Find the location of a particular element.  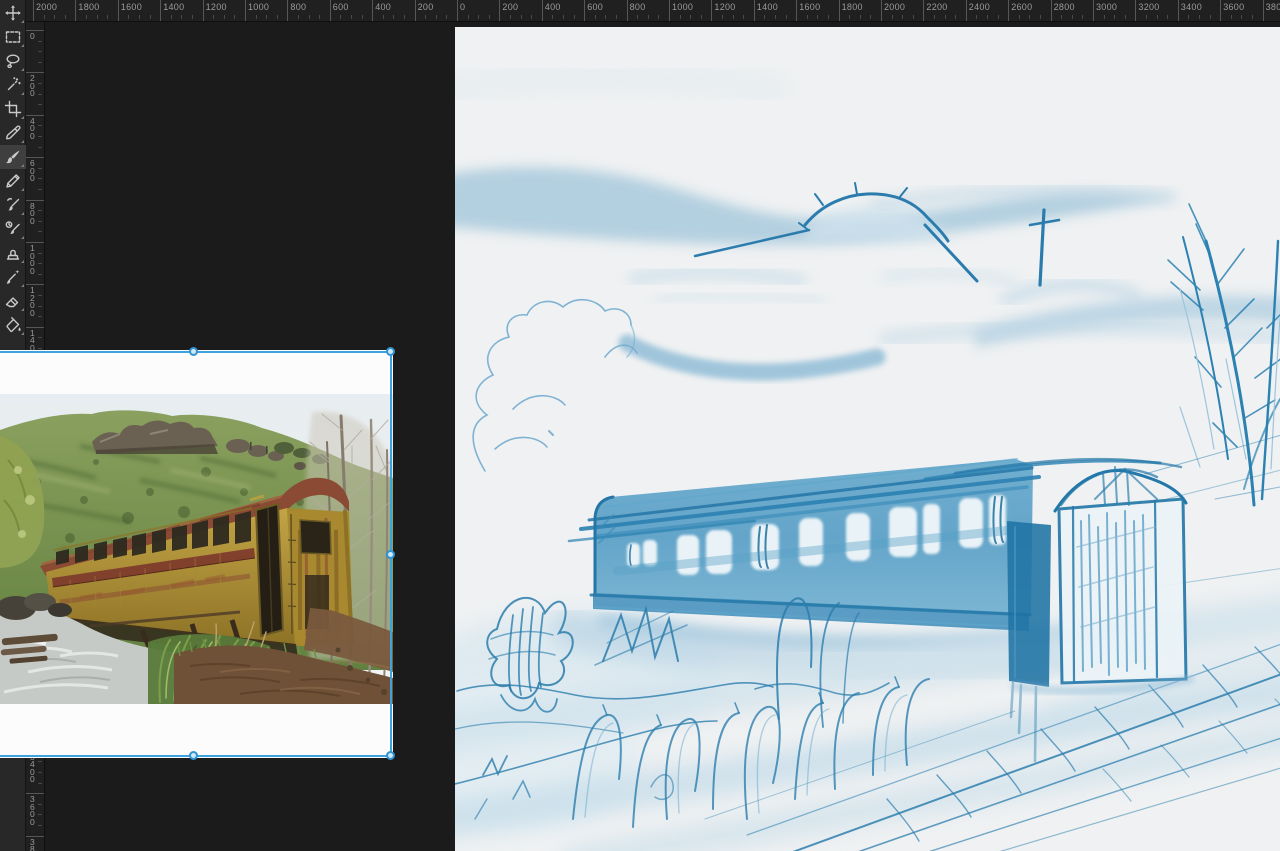

tool-rect-select is located at coordinates (13, 37).